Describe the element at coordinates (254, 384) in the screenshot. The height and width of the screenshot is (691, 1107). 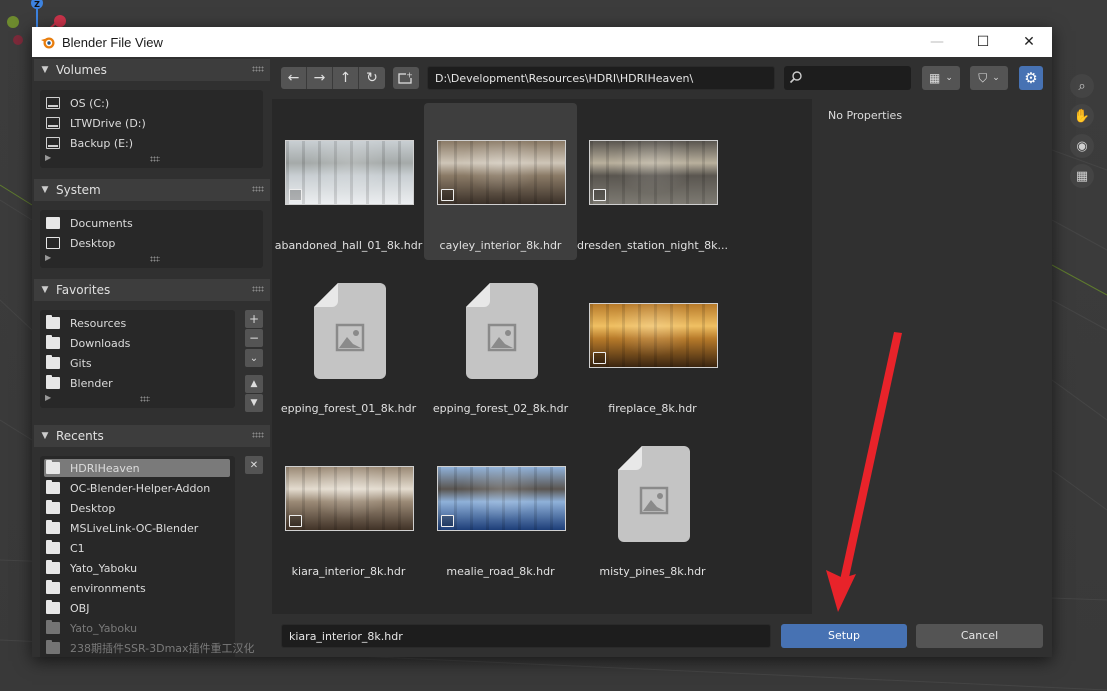
I see `move-up-button: ▲` at that location.